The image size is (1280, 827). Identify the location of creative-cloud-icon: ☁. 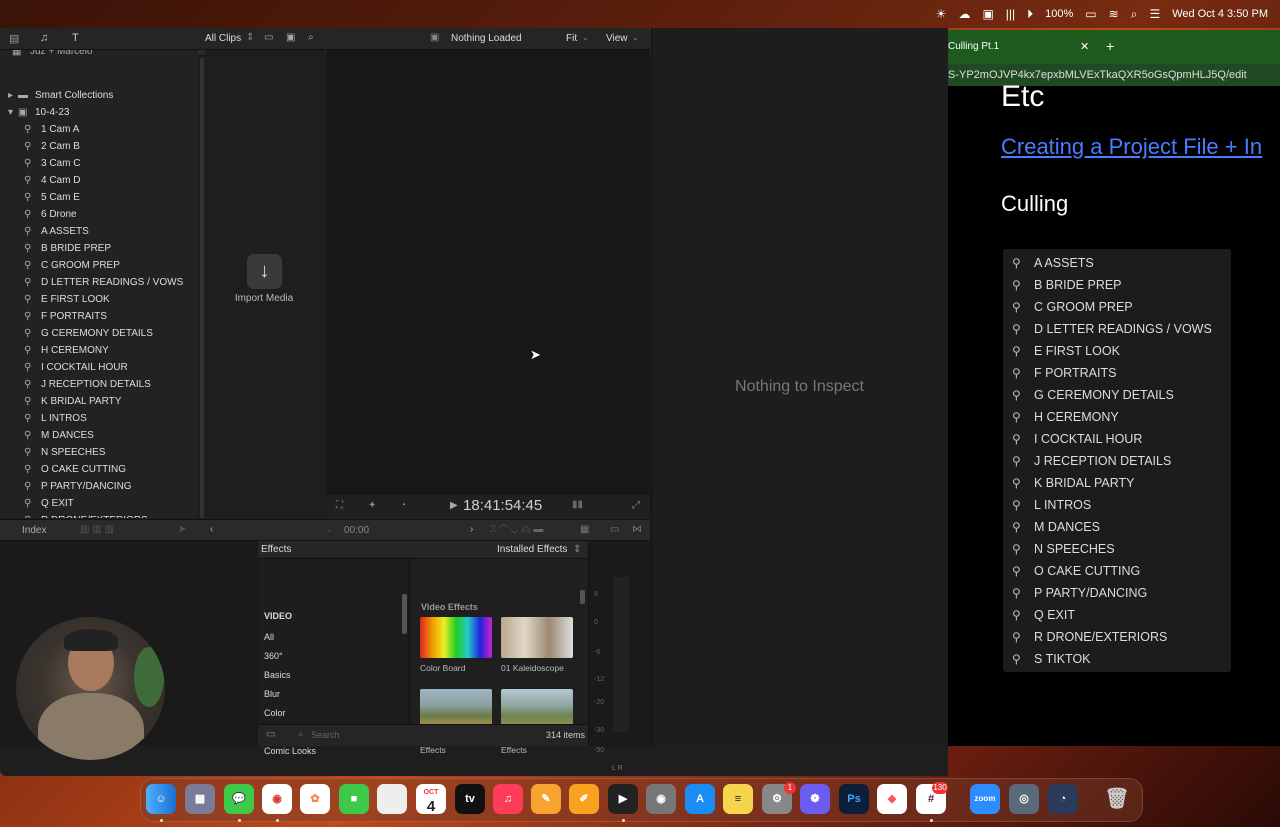
(964, 14).